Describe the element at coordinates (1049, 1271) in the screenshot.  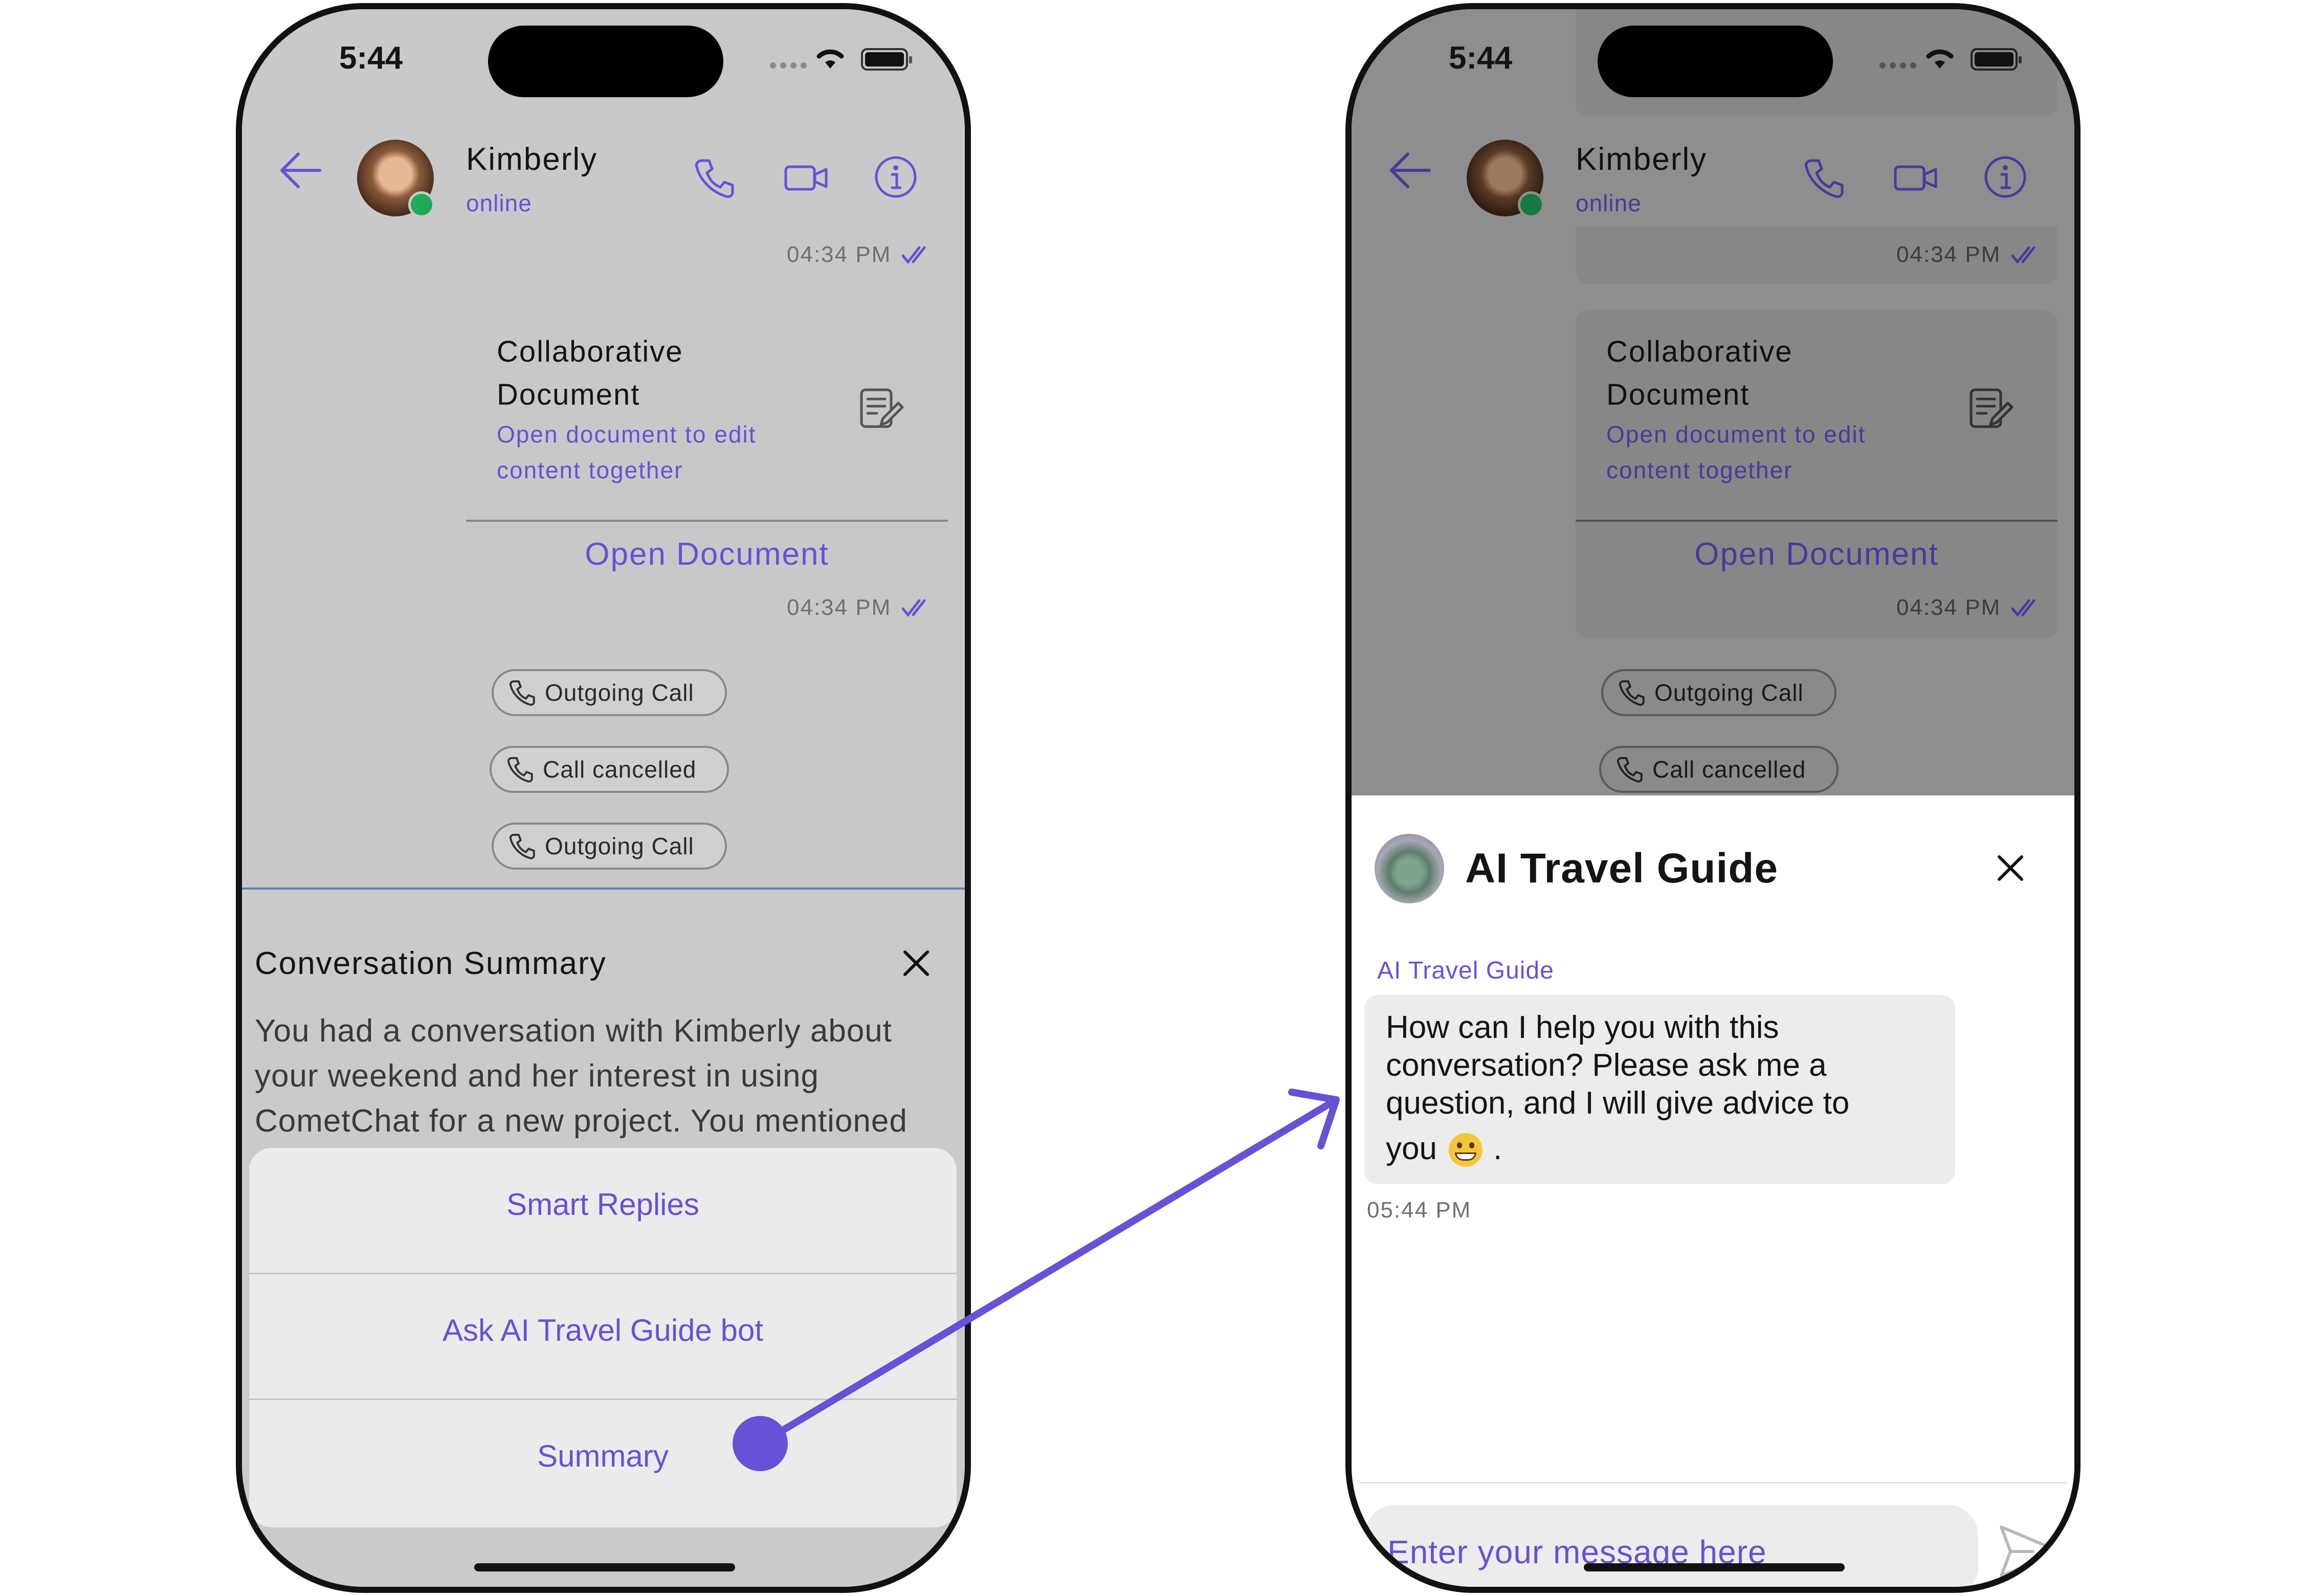
I see `flow-arrow-line` at that location.